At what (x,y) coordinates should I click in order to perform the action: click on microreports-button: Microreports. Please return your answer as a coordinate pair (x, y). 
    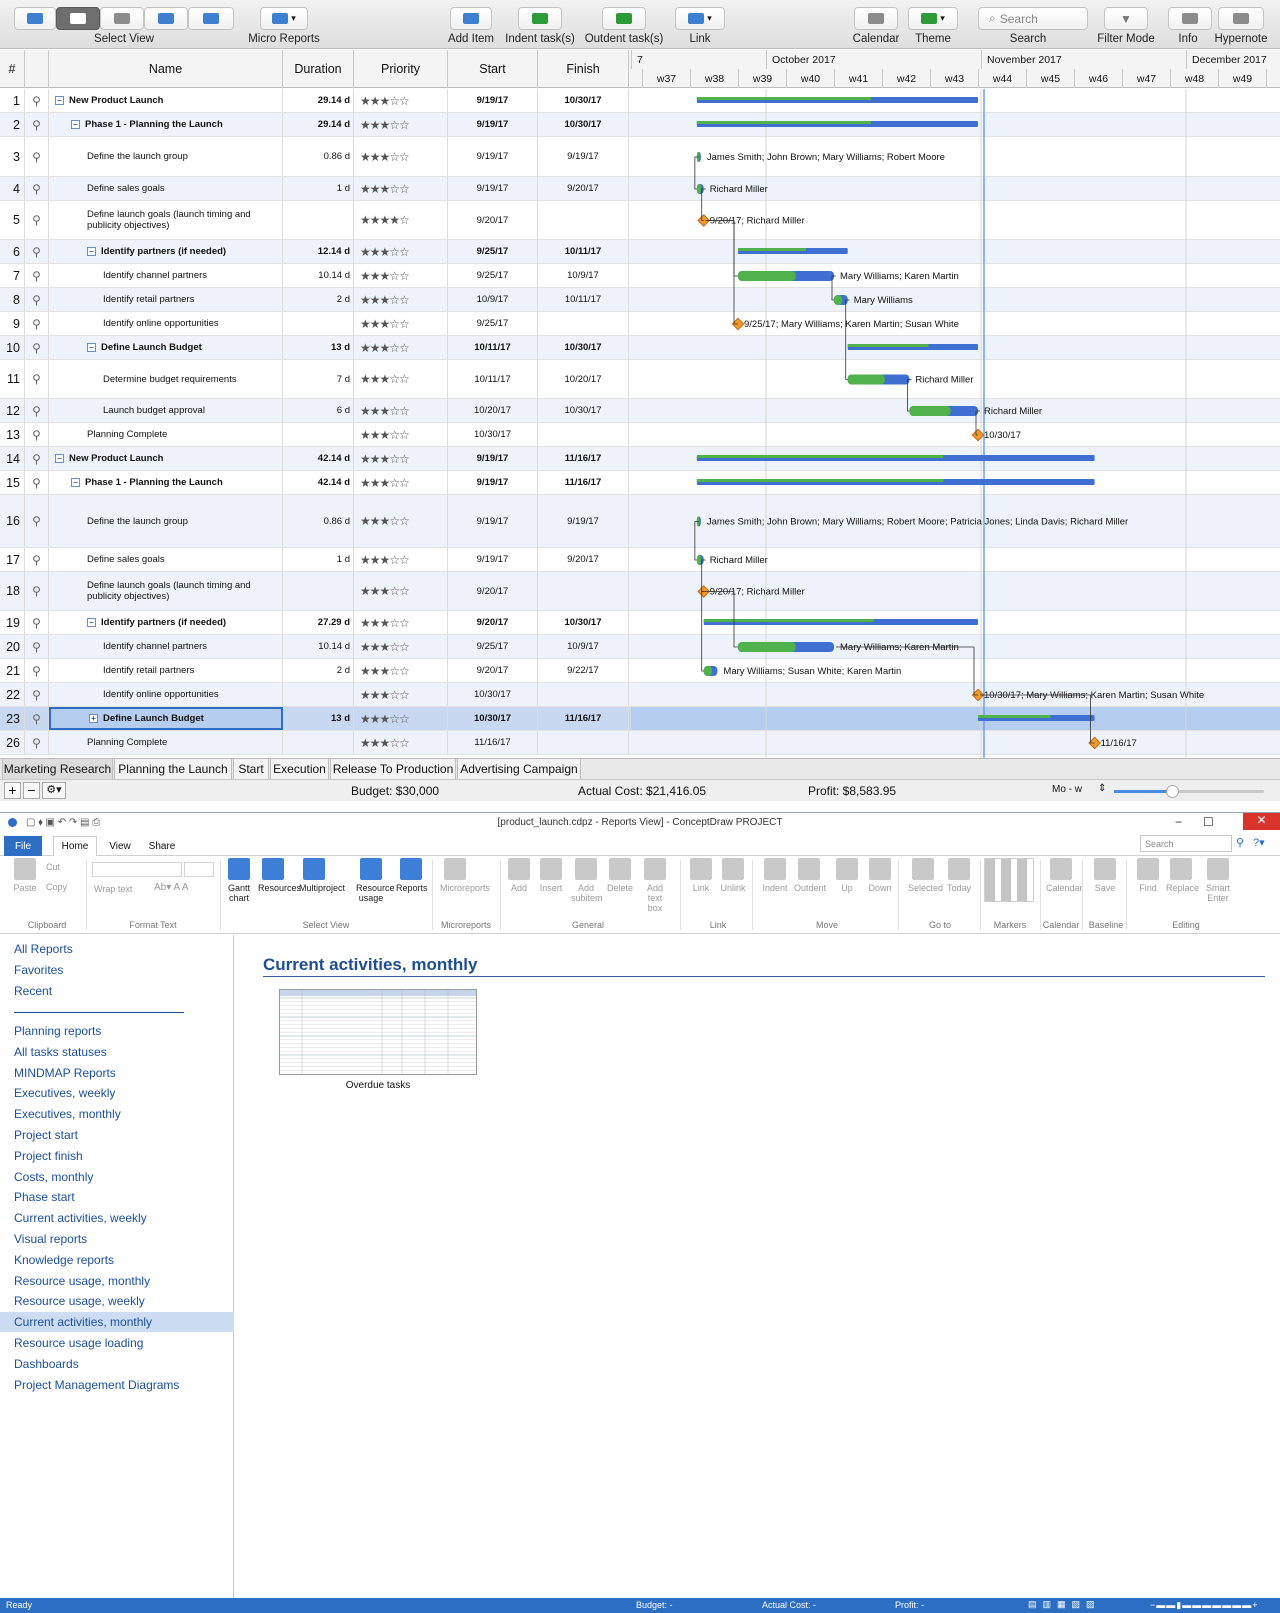
    Looking at the image, I should click on (465, 875).